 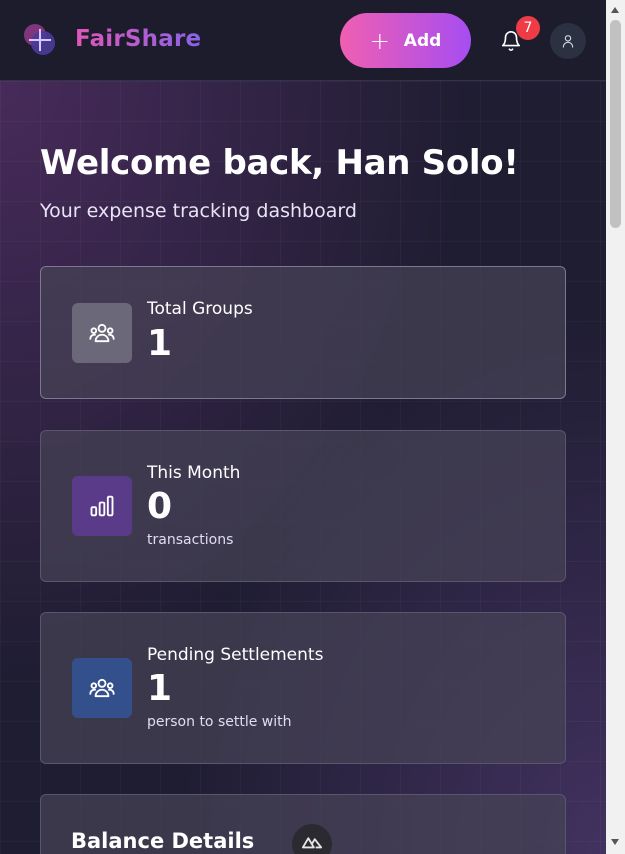 What do you see at coordinates (190, 540) in the screenshot?
I see `this-month-sub: transactions` at bounding box center [190, 540].